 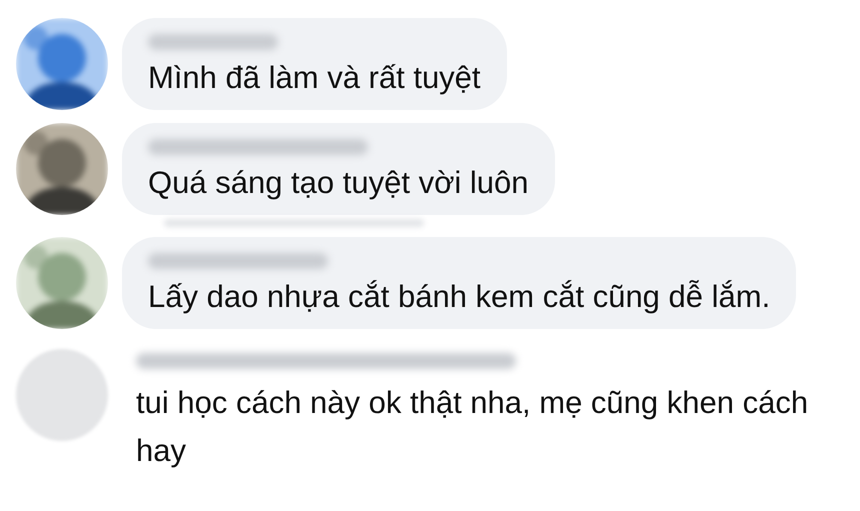 I want to click on comment-text: Lấy dao nhựa cắt bánh kem cắt cũng dễ lắm., so click(x=459, y=297).